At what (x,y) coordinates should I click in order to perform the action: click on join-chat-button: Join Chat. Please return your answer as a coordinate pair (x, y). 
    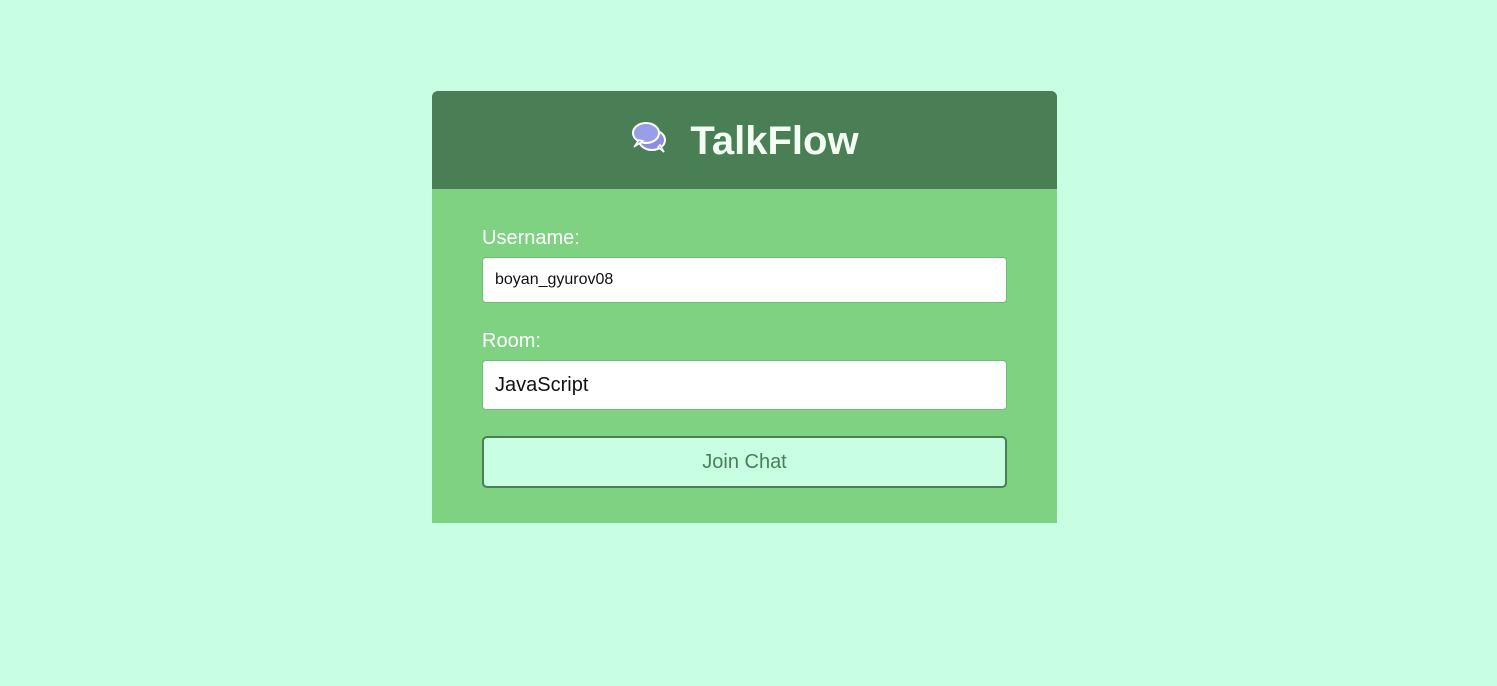
    Looking at the image, I should click on (744, 462).